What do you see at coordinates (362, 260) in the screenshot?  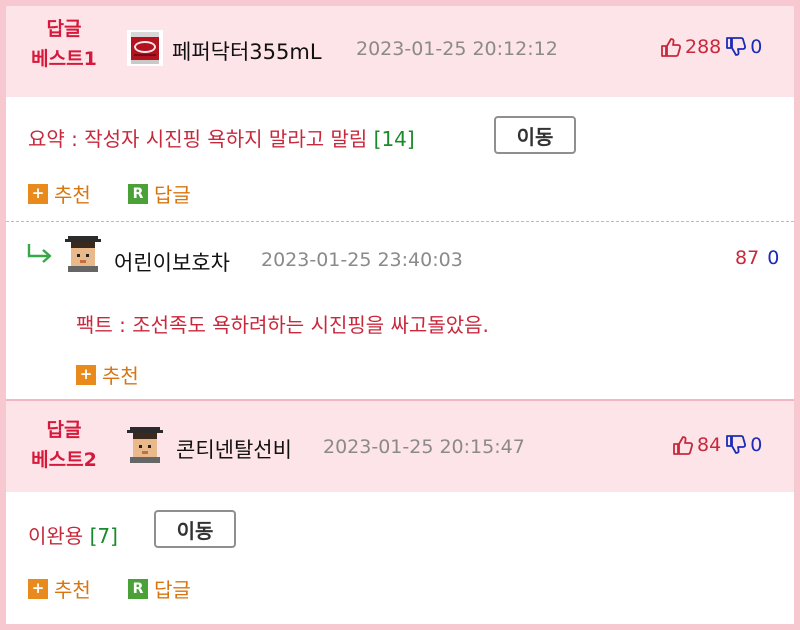 I see `comment-date: 2023-01-25 23:40:03` at bounding box center [362, 260].